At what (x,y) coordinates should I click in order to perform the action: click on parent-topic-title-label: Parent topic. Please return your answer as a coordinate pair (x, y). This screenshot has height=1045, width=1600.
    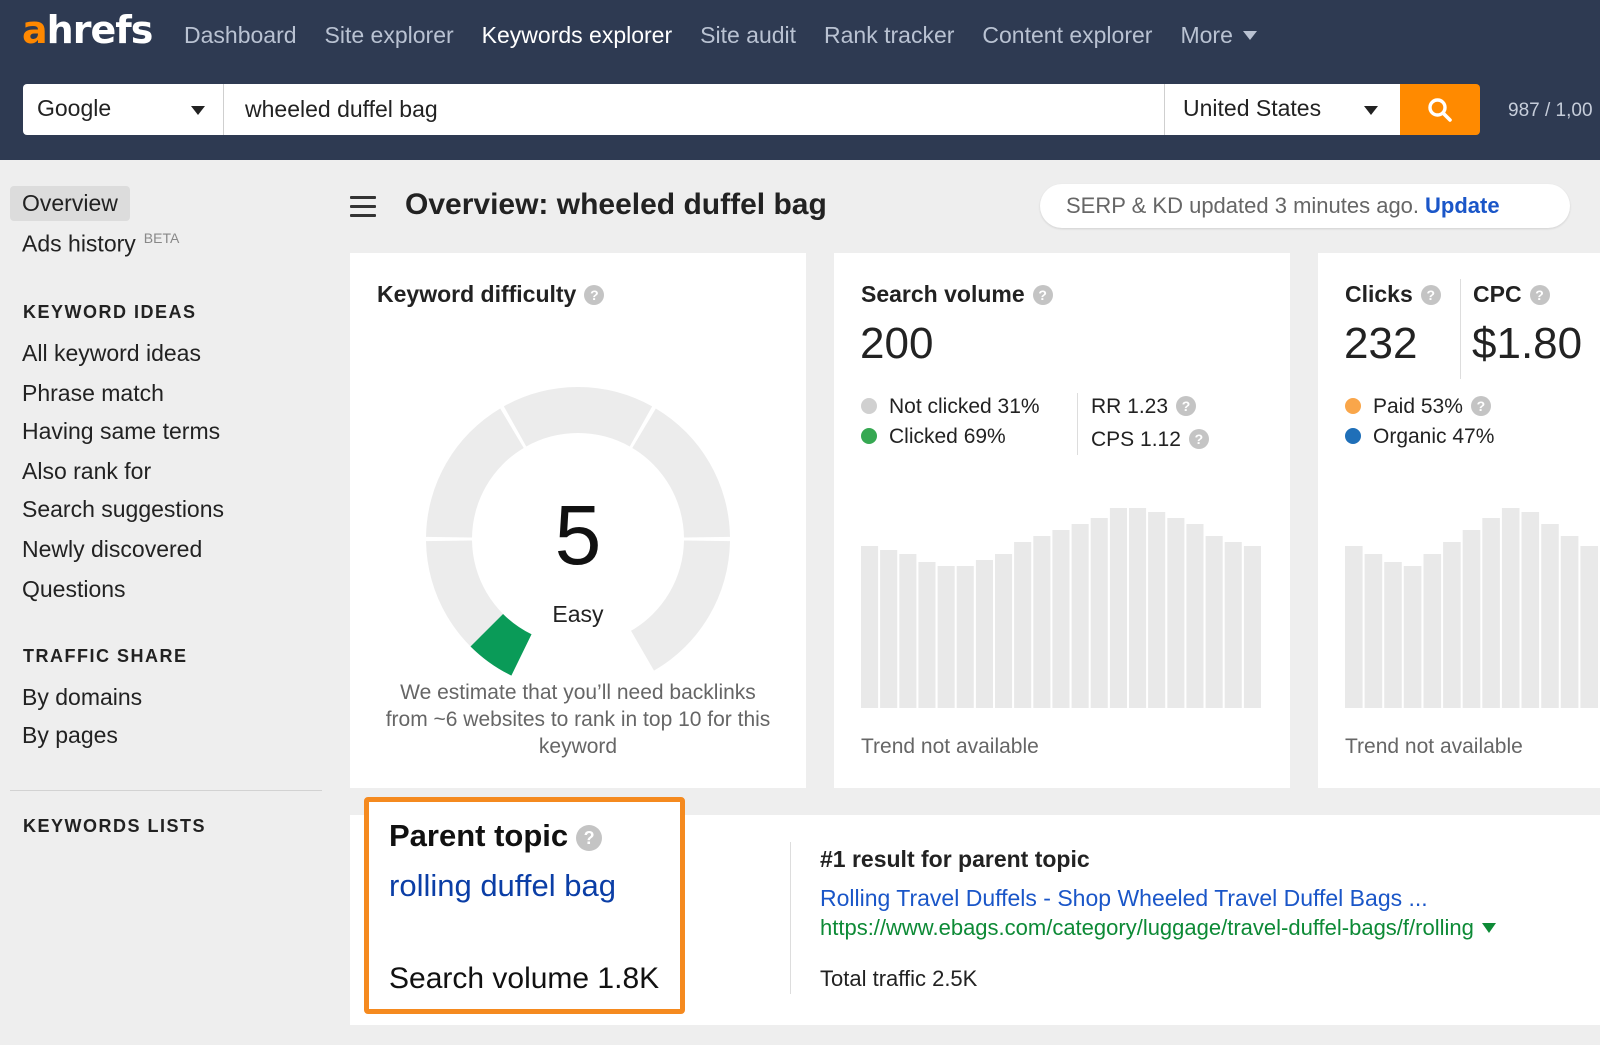
    Looking at the image, I should click on (479, 835).